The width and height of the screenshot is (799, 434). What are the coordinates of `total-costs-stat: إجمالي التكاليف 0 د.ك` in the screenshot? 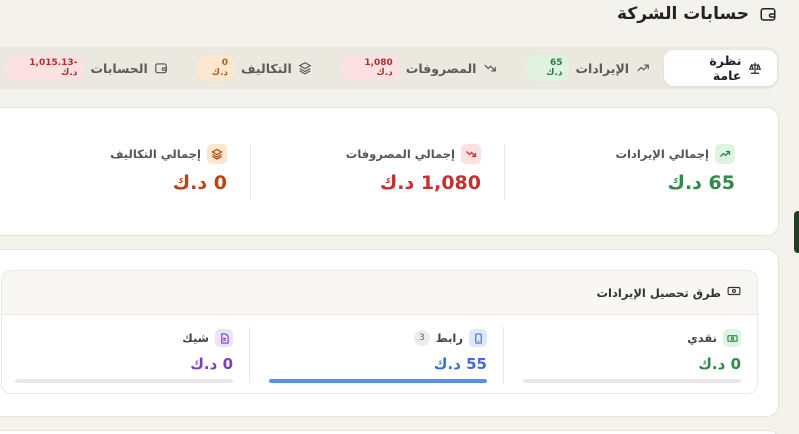 It's located at (168, 173).